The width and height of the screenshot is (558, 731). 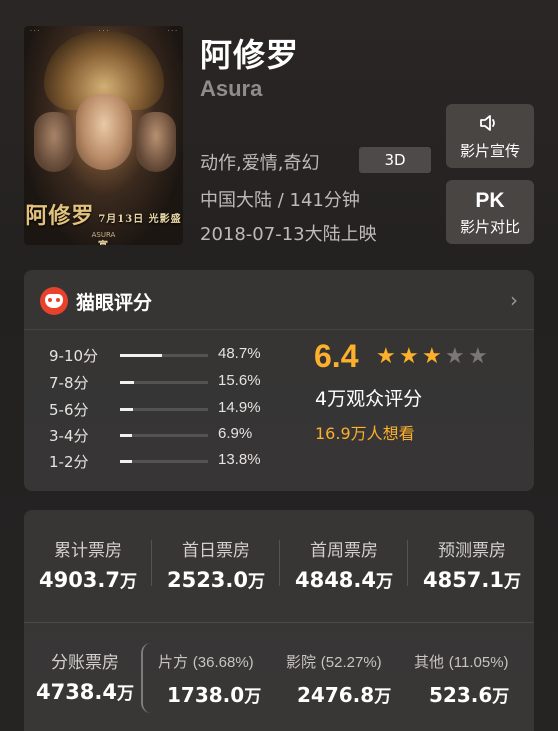 What do you see at coordinates (279, 300) in the screenshot?
I see `rating-header: 猫眼评分 ›` at bounding box center [279, 300].